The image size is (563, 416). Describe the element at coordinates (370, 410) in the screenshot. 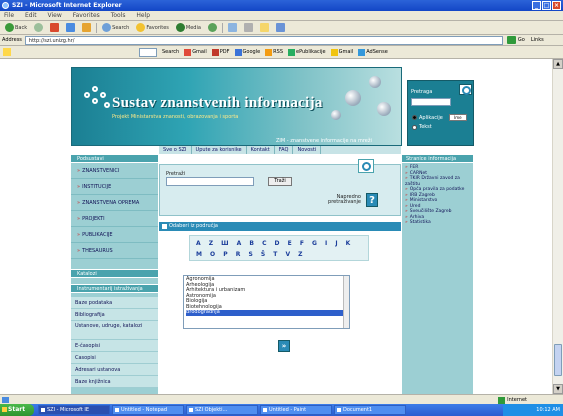

I see `task-button: Document1` at that location.